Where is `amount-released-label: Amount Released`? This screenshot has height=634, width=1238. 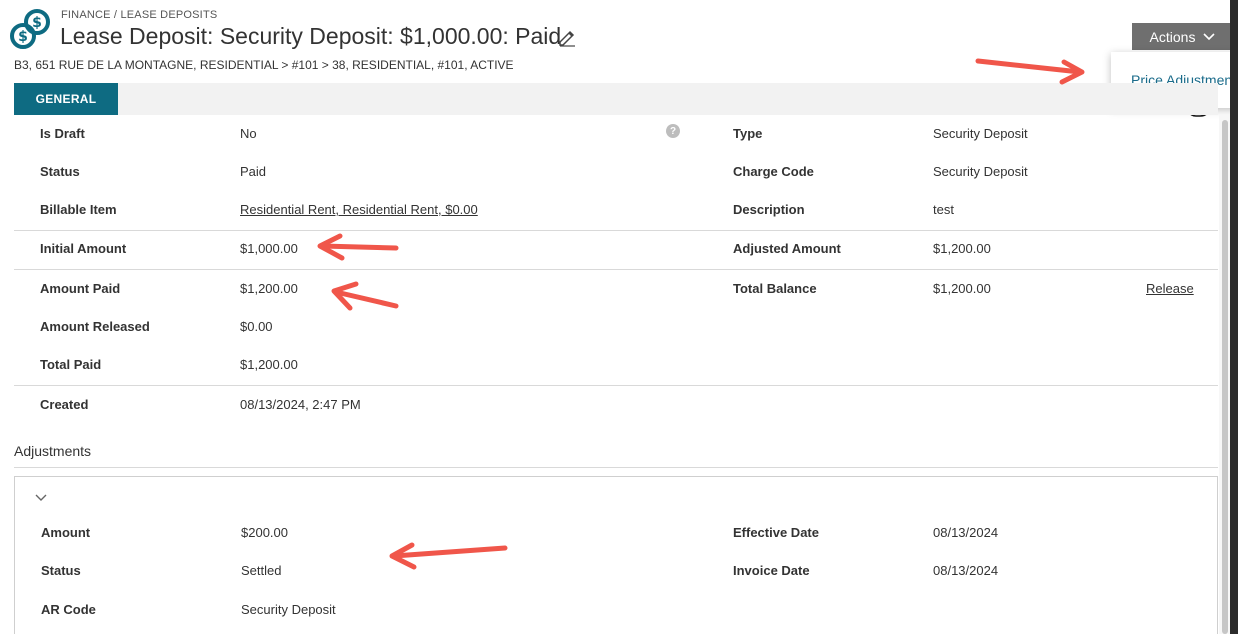
amount-released-label: Amount Released is located at coordinates (95, 326).